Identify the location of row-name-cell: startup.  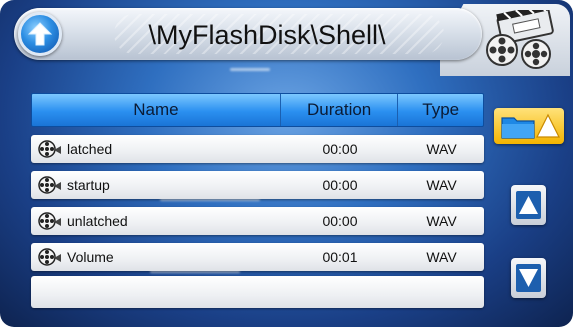
(156, 185).